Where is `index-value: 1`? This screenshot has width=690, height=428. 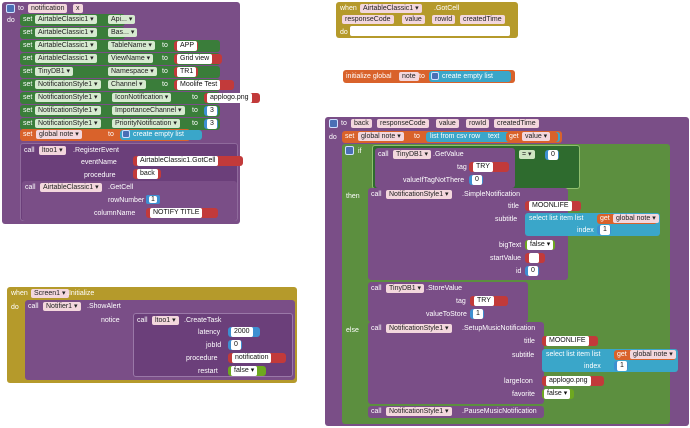
index-value: 1 is located at coordinates (622, 366).